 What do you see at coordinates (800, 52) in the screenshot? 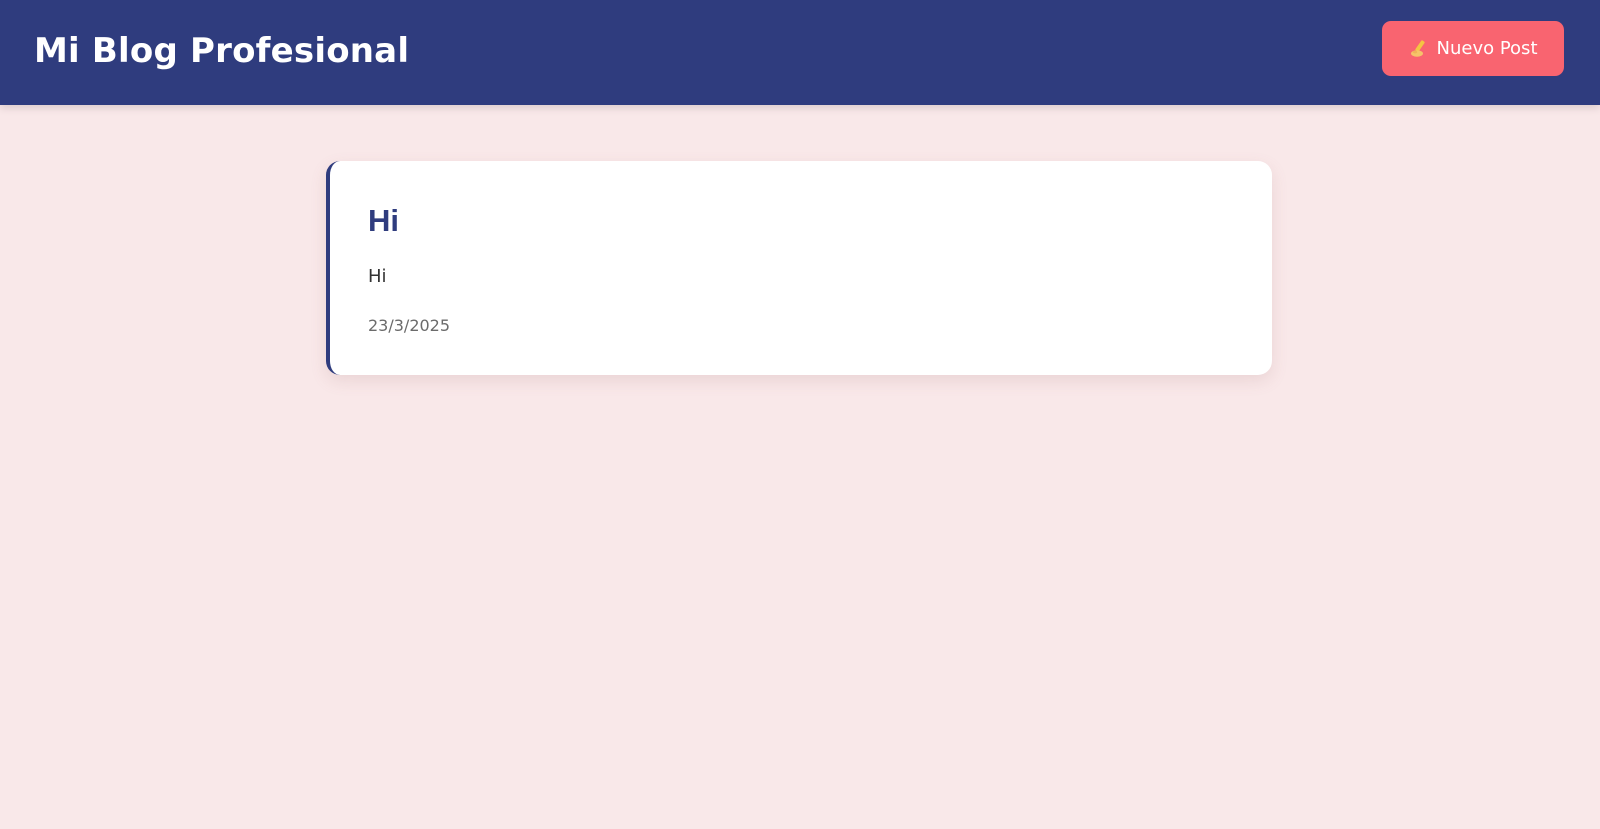
I see `top-navbar: Mi Blog Profesional Nuevo Post` at bounding box center [800, 52].